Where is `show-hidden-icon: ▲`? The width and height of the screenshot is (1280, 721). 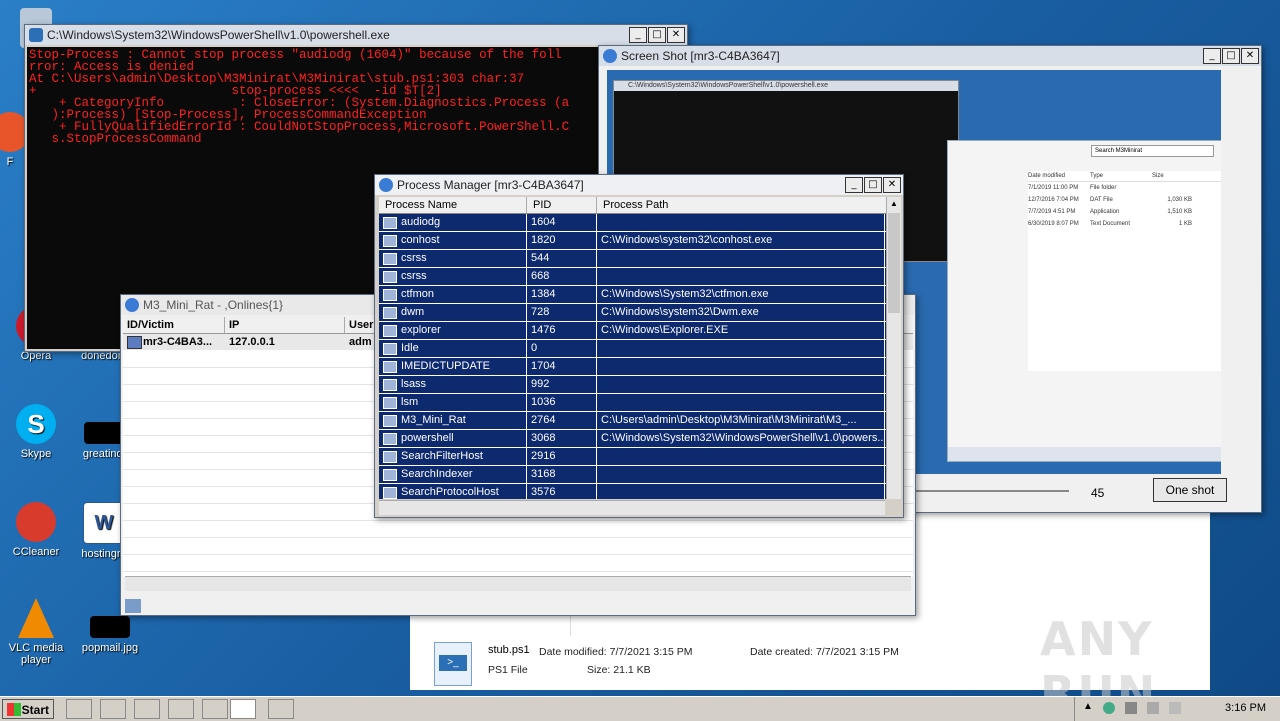 show-hidden-icon: ▲ is located at coordinates (1088, 706).